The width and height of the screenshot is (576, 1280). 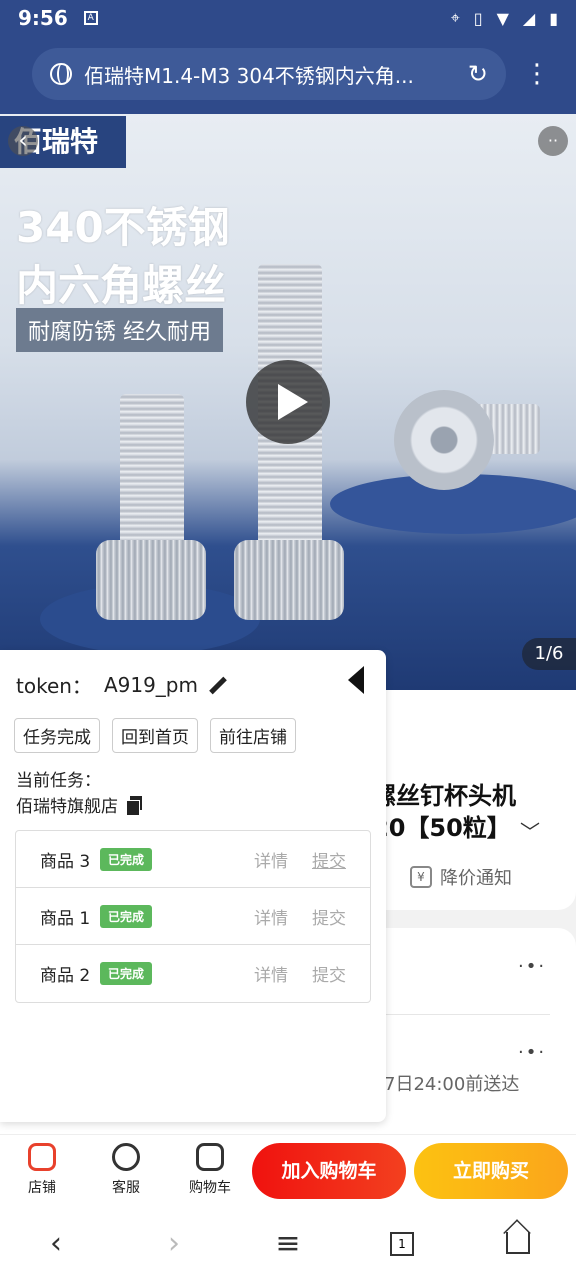 I want to click on store-icon, so click(x=42, y=1157).